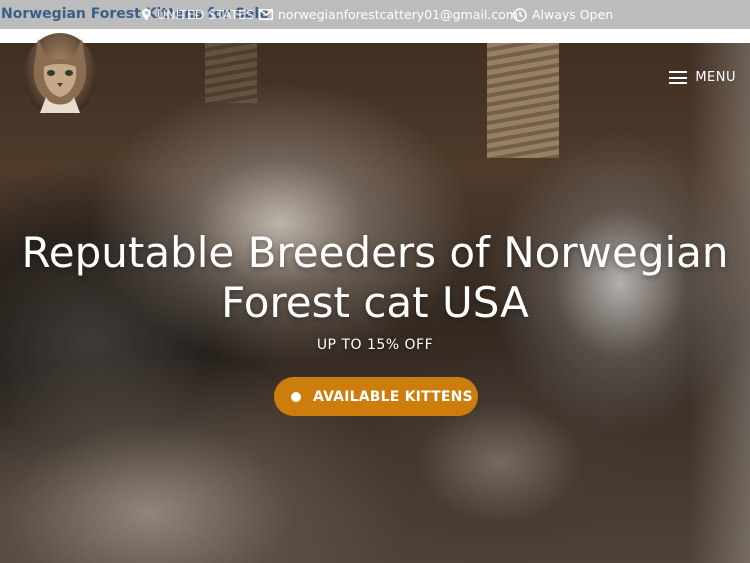 This screenshot has width=750, height=563. What do you see at coordinates (715, 77) in the screenshot?
I see `menu-label: MENU` at bounding box center [715, 77].